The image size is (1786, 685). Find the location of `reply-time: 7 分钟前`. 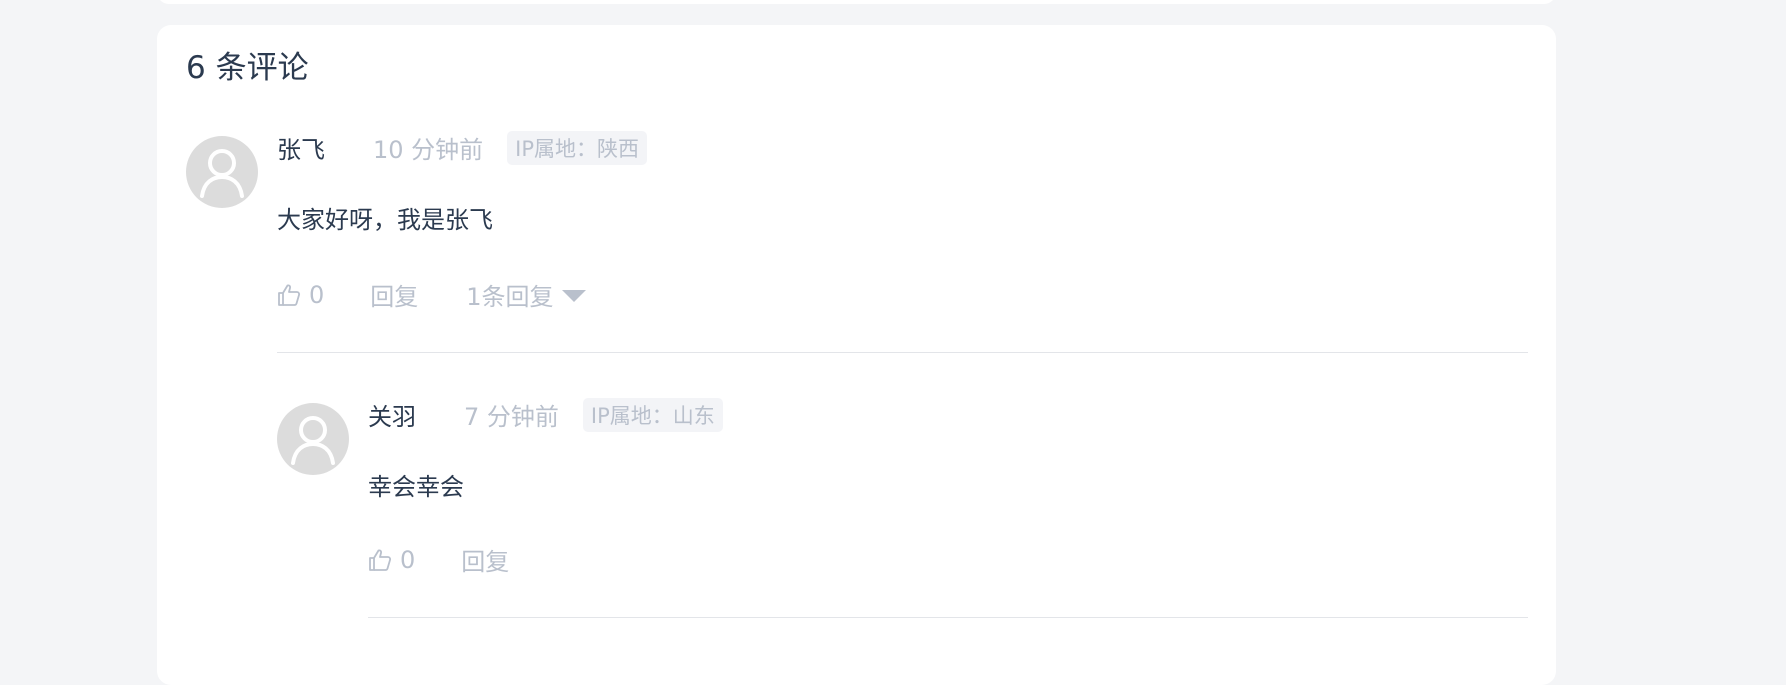

reply-time: 7 分钟前 is located at coordinates (511, 417).